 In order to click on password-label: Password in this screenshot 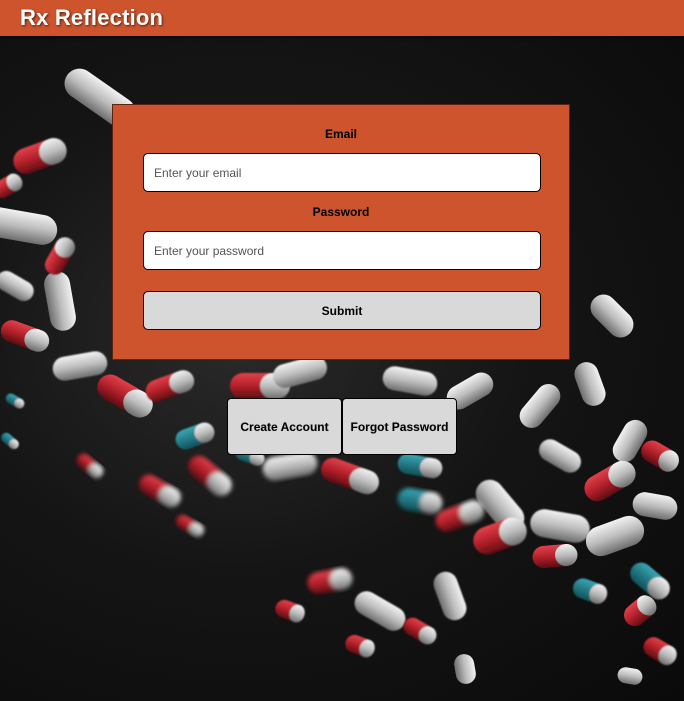, I will do `click(341, 212)`.